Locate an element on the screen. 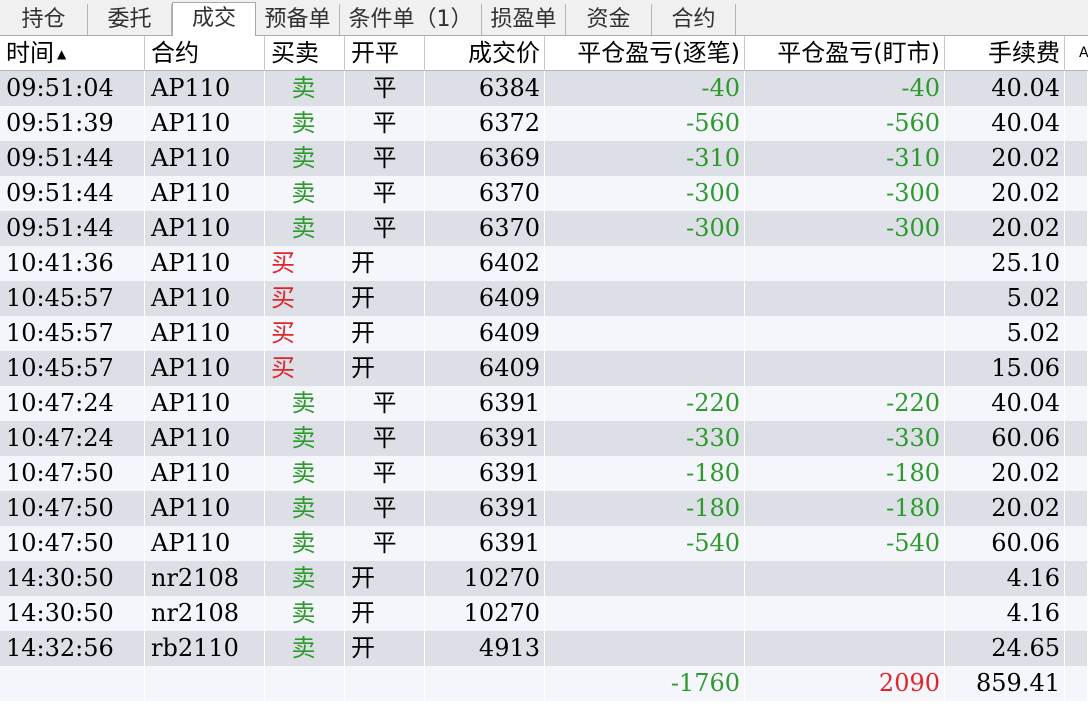 This screenshot has width=1088, height=706. column-header-fee: 手续费 is located at coordinates (1005, 53).